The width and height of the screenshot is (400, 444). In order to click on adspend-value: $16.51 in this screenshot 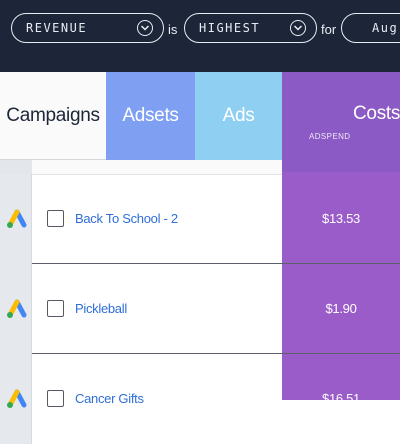, I will do `click(341, 398)`.